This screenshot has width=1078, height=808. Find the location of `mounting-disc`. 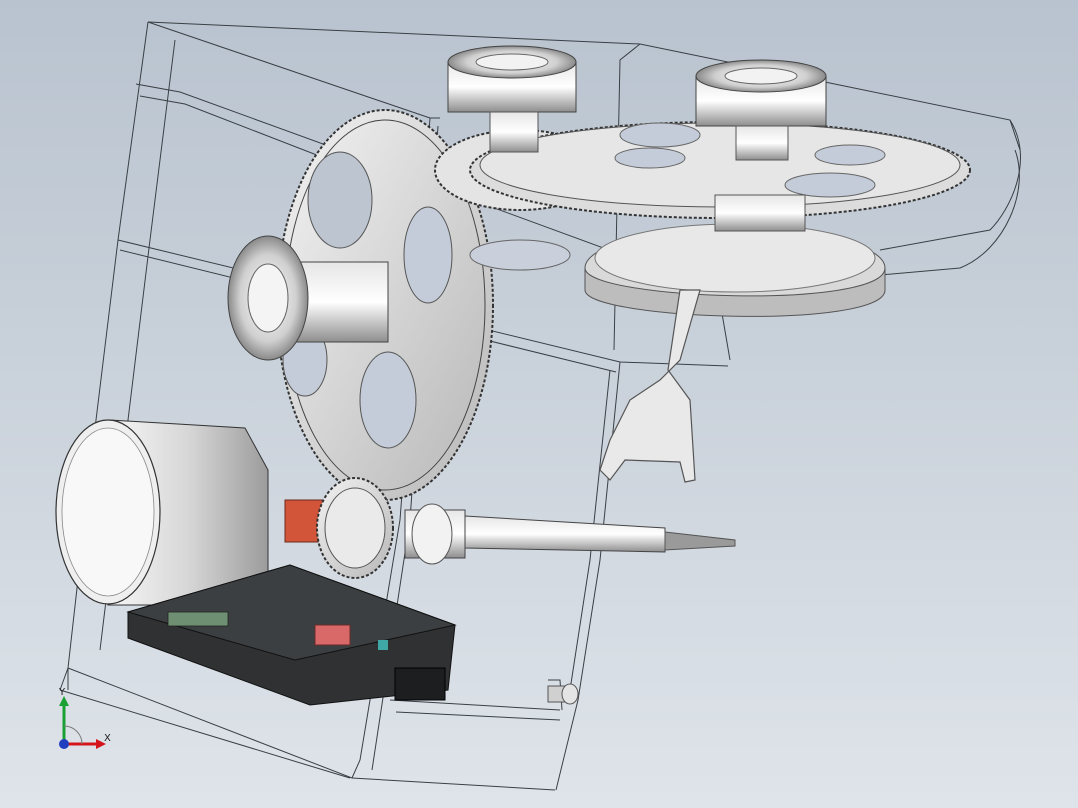

mounting-disc is located at coordinates (735, 270).